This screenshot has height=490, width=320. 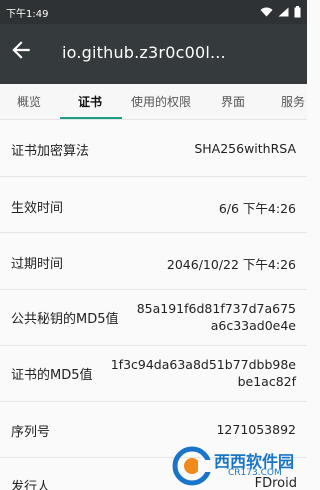 I want to click on watermark-logo-icon, so click(x=193, y=466).